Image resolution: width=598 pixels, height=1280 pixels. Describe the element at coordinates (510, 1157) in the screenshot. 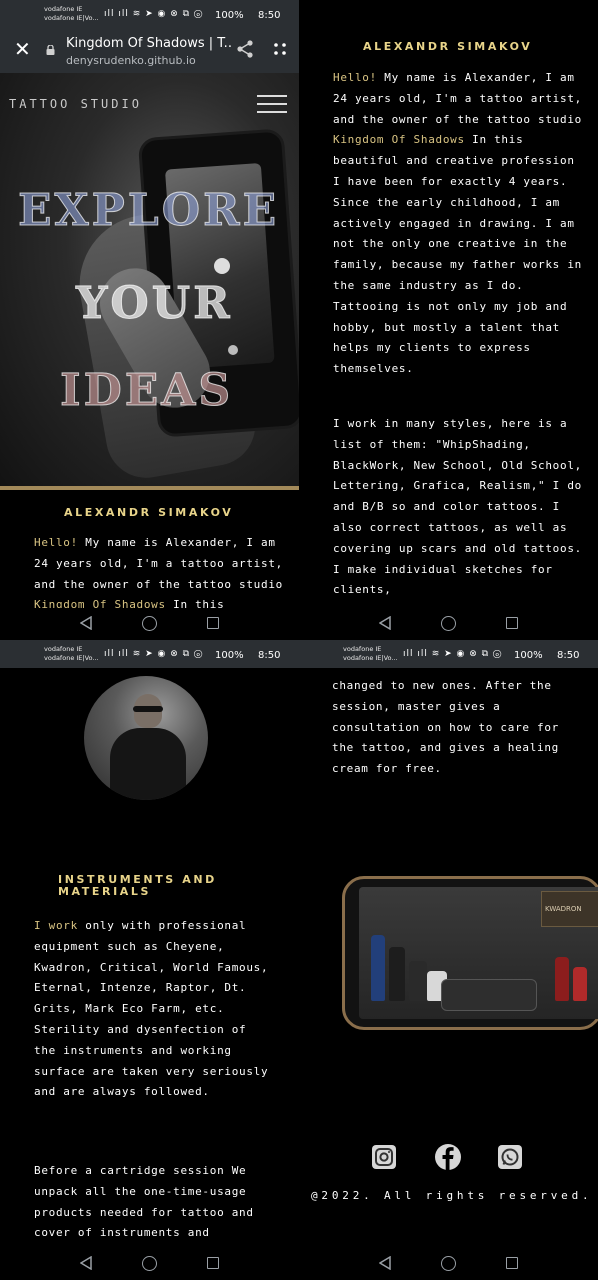

I see `whatsapp-icon` at that location.